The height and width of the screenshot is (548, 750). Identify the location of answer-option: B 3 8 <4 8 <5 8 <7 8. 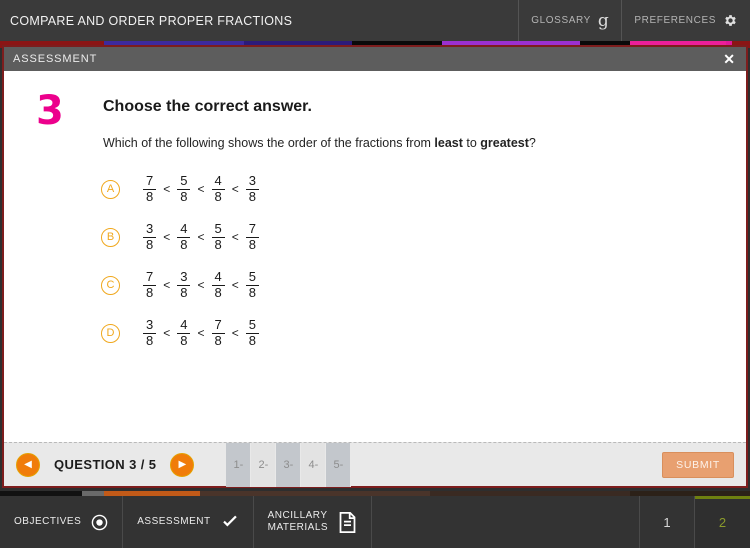
(423, 237).